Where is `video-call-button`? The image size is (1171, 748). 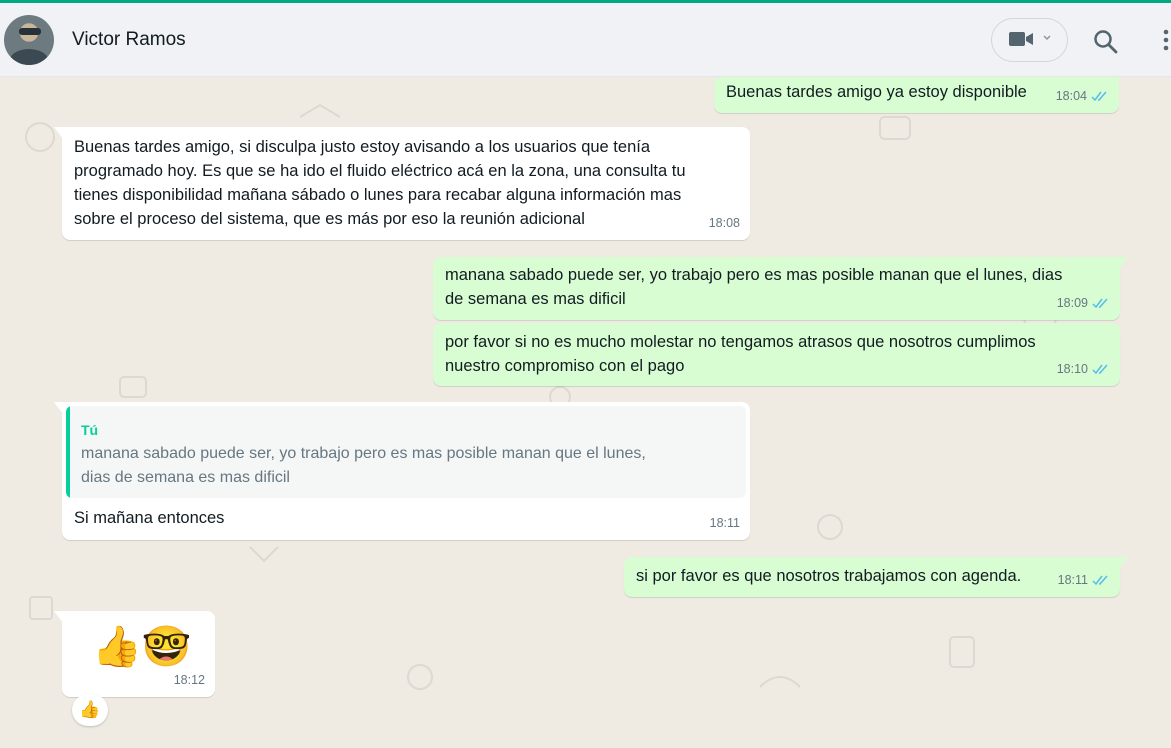 video-call-button is located at coordinates (1029, 40).